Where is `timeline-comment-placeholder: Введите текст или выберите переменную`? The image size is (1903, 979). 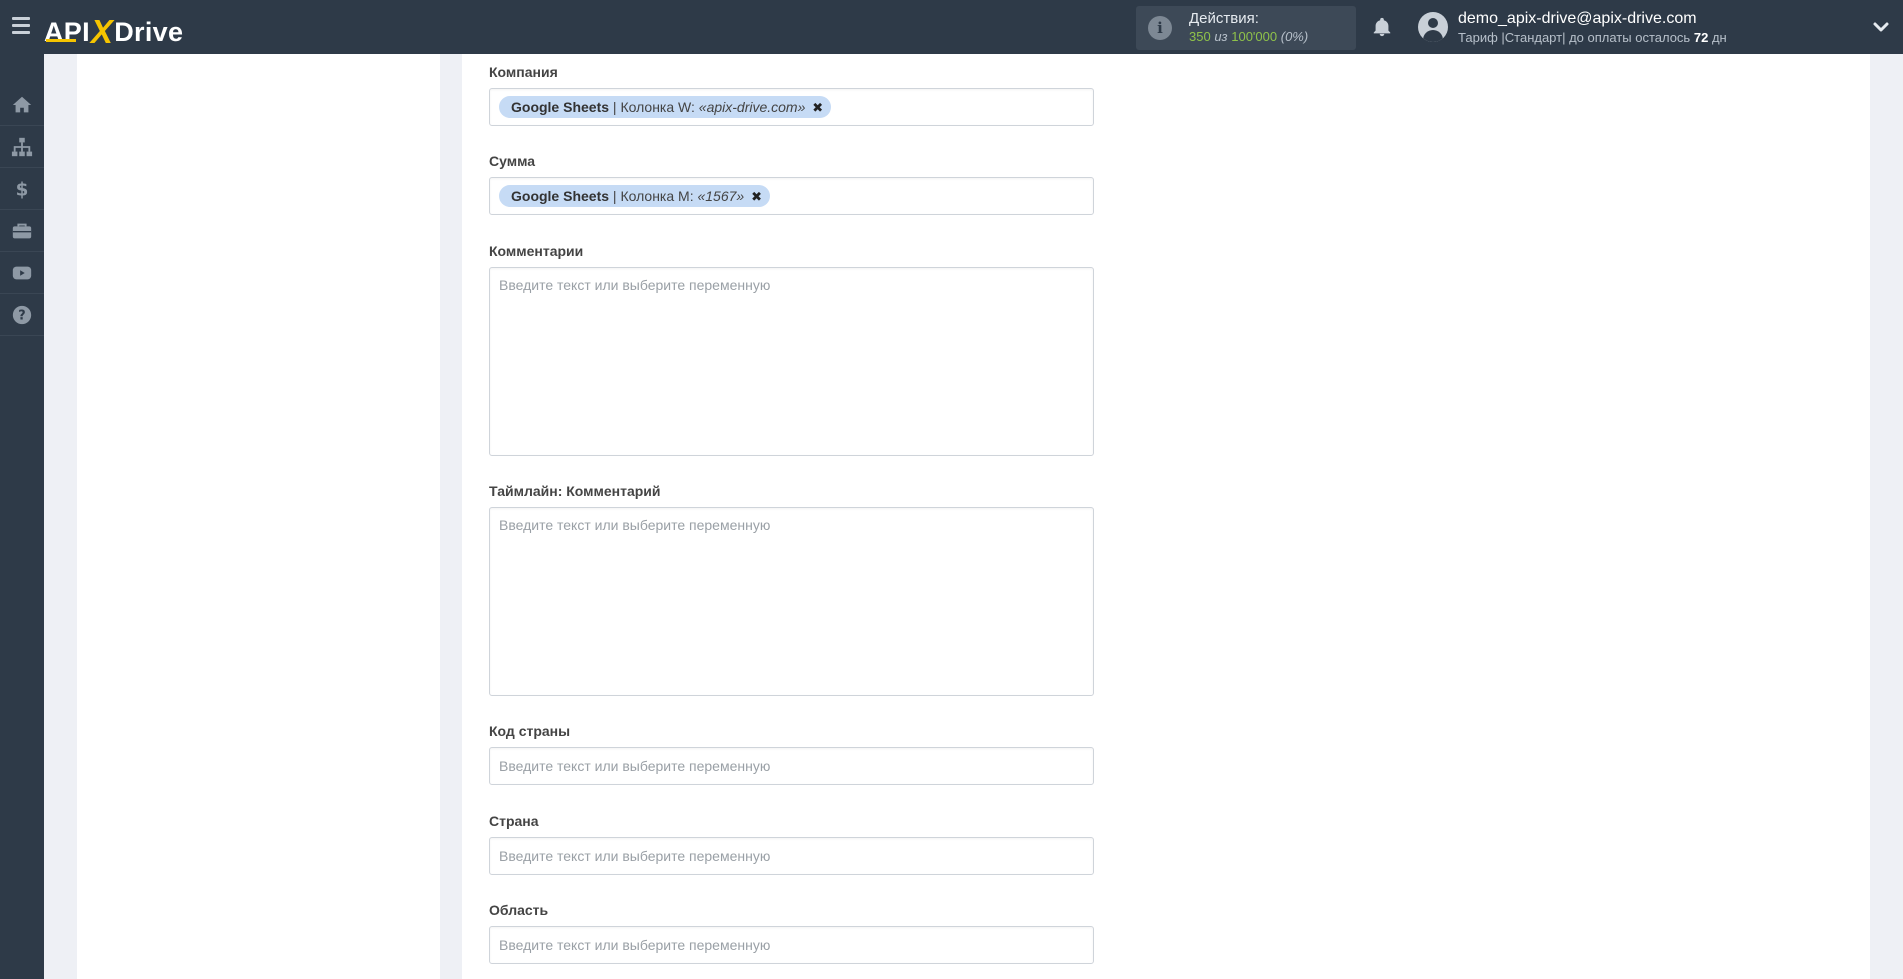 timeline-comment-placeholder: Введите текст или выберите переменную is located at coordinates (635, 525).